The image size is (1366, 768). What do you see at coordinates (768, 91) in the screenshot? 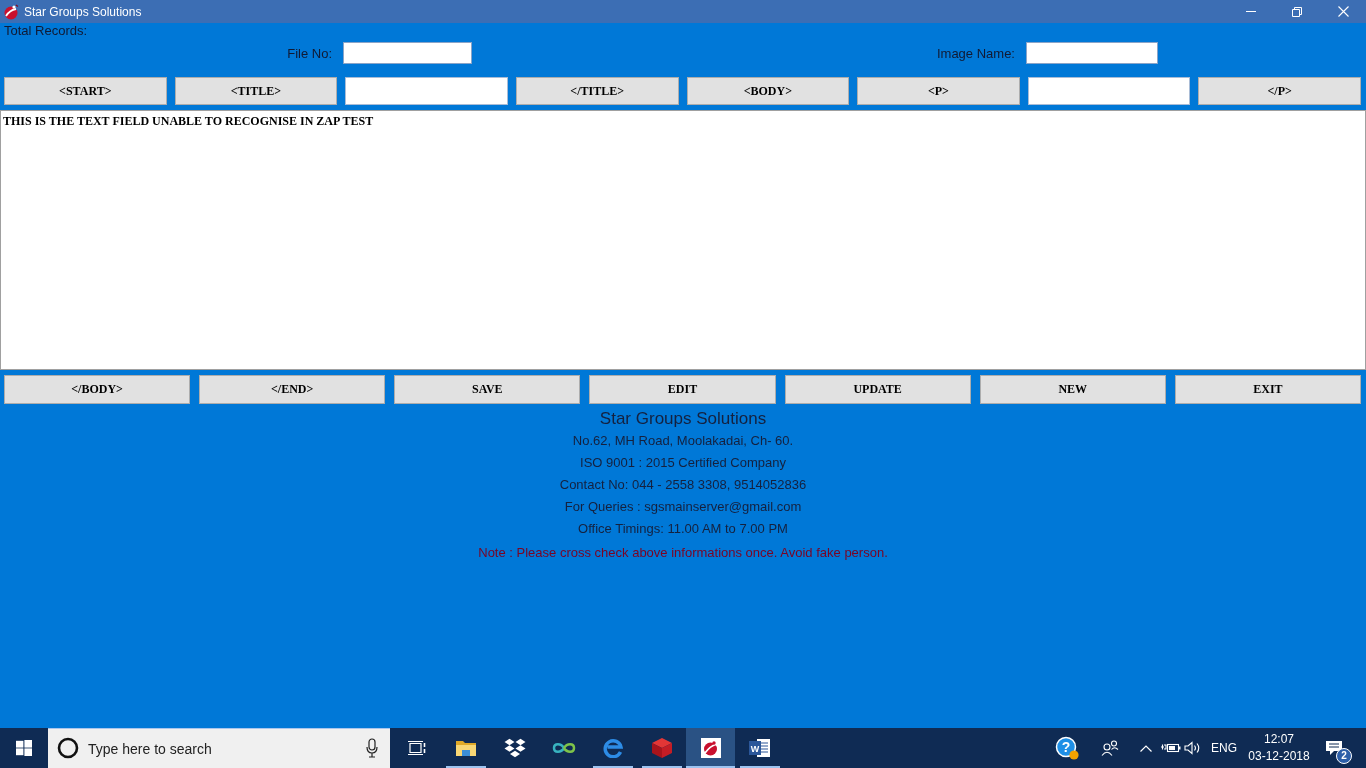
I see `tag-button: <BODY>` at bounding box center [768, 91].